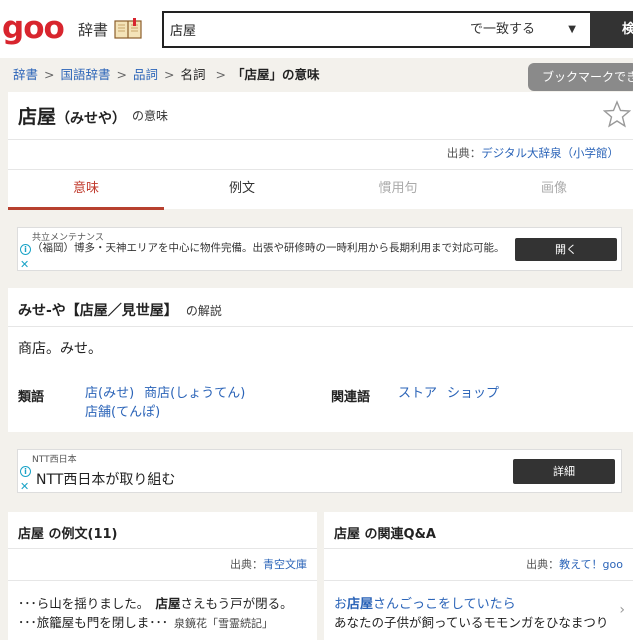 The width and height of the screenshot is (633, 640). Describe the element at coordinates (276, 74) in the screenshot. I see `breadcrumb-current: 「店屋」の意味` at that location.